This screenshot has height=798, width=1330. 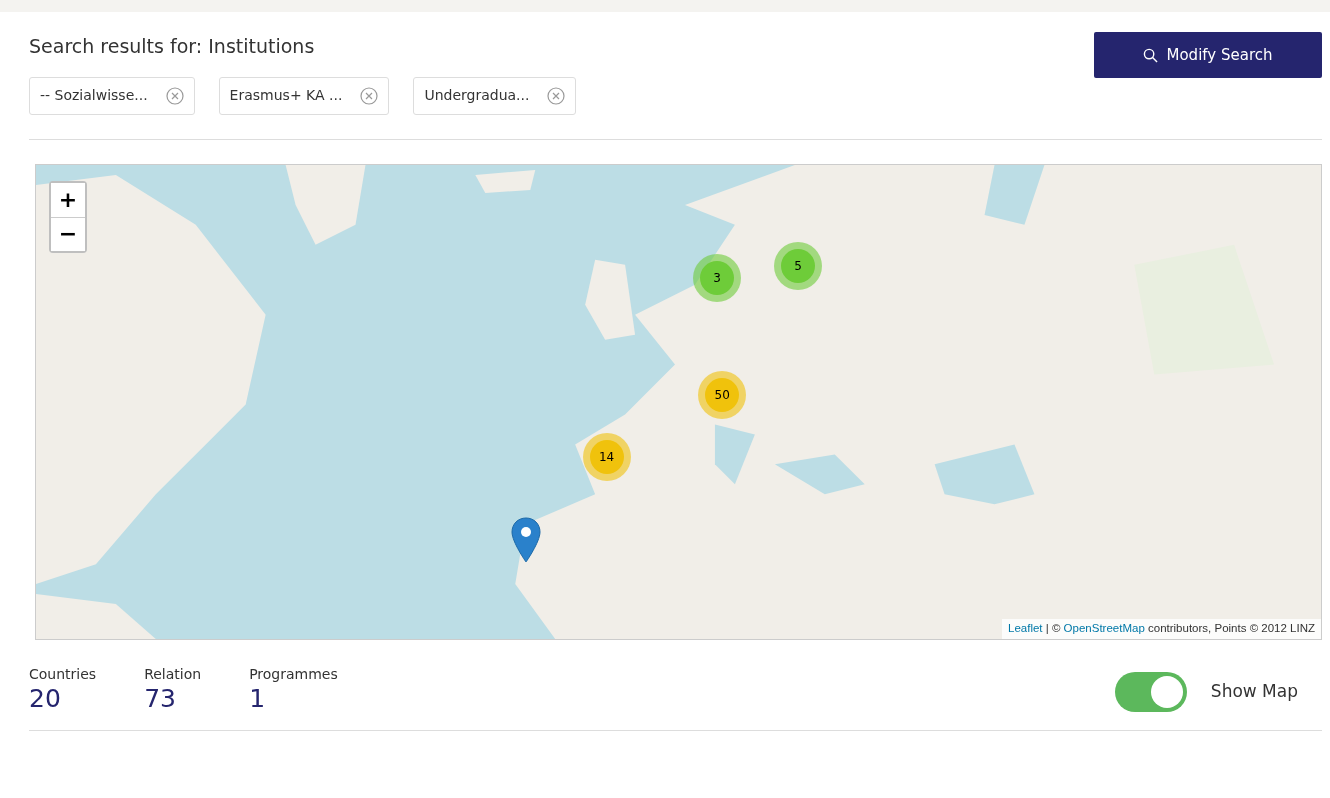 What do you see at coordinates (1208, 55) in the screenshot?
I see `modify-search-button: Modify Search` at bounding box center [1208, 55].